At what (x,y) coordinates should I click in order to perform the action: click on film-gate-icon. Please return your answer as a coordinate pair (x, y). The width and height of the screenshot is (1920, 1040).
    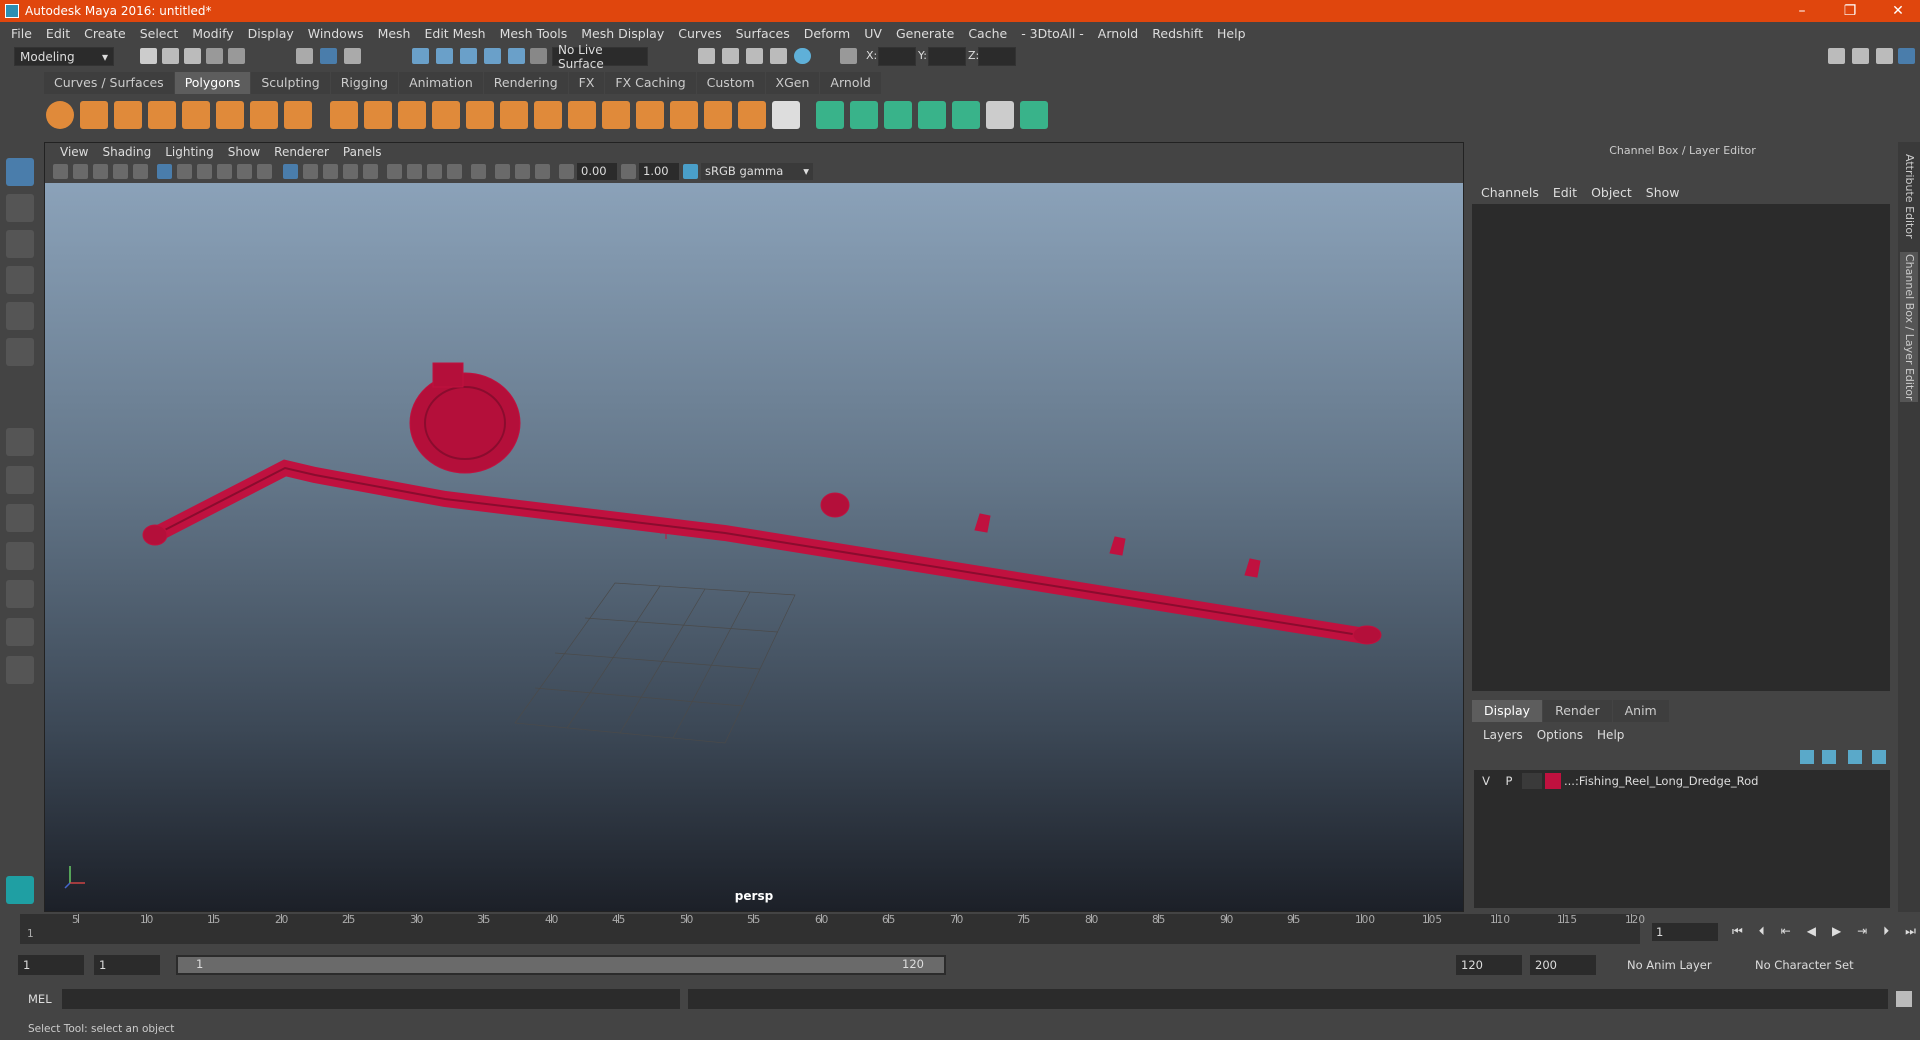
    Looking at the image, I should click on (184, 171).